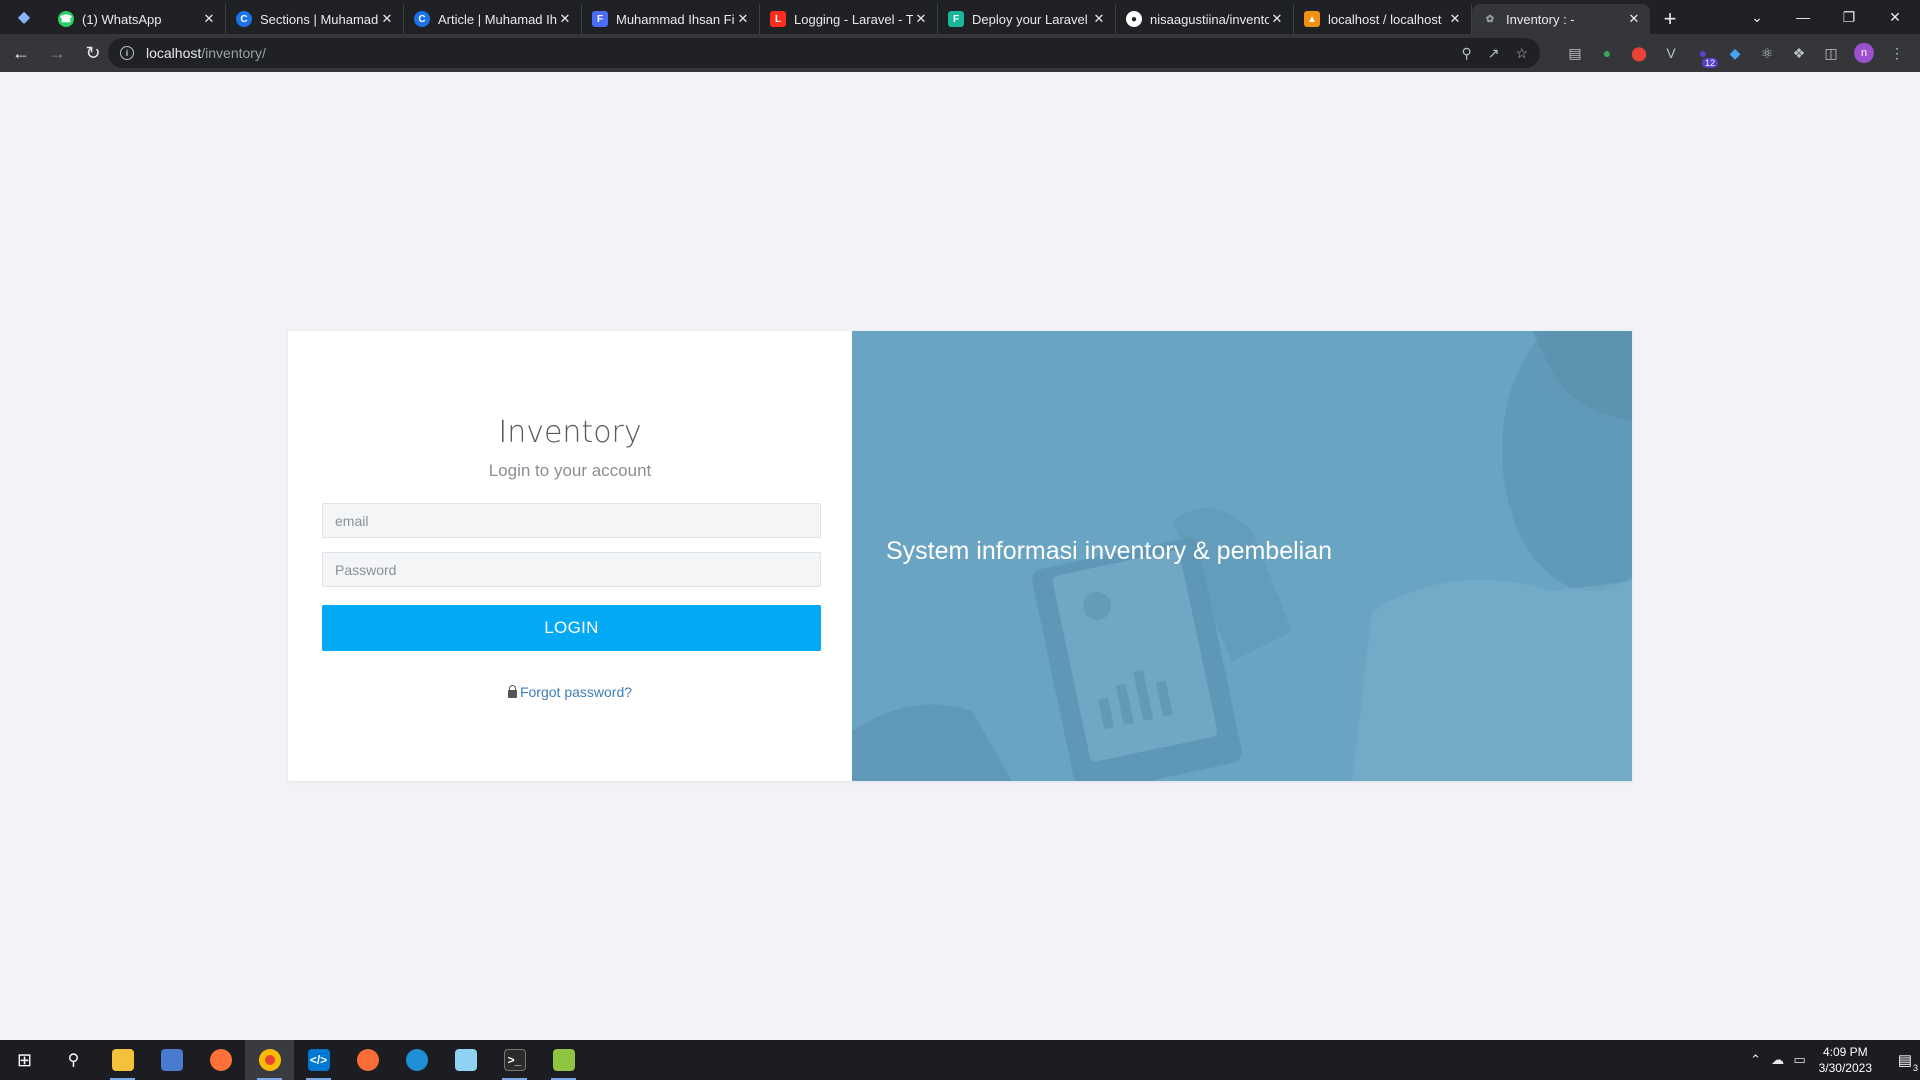  I want to click on extension-icon: ▤, so click(1575, 53).